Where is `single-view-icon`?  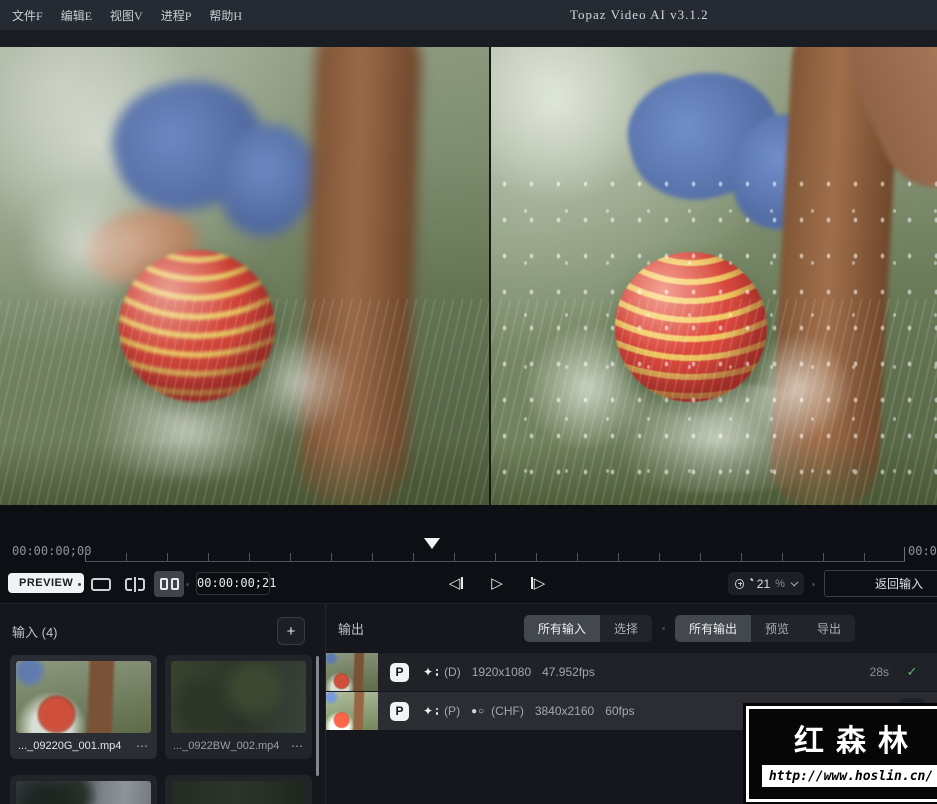 single-view-icon is located at coordinates (101, 584).